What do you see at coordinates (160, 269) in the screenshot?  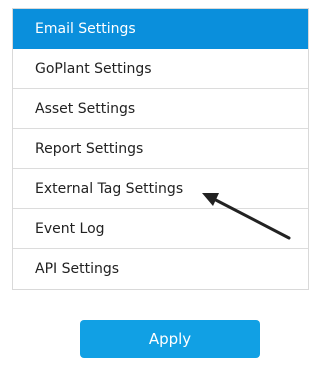 I see `menu-item-api-settings: API Settings` at bounding box center [160, 269].